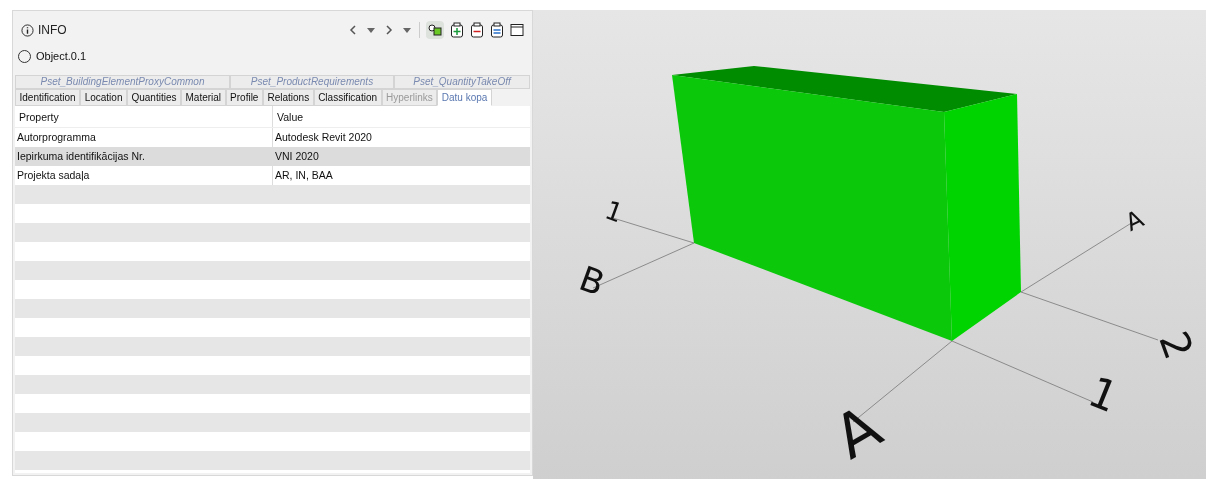 The image size is (1206, 479). What do you see at coordinates (517, 30) in the screenshot?
I see `window-icon` at bounding box center [517, 30].